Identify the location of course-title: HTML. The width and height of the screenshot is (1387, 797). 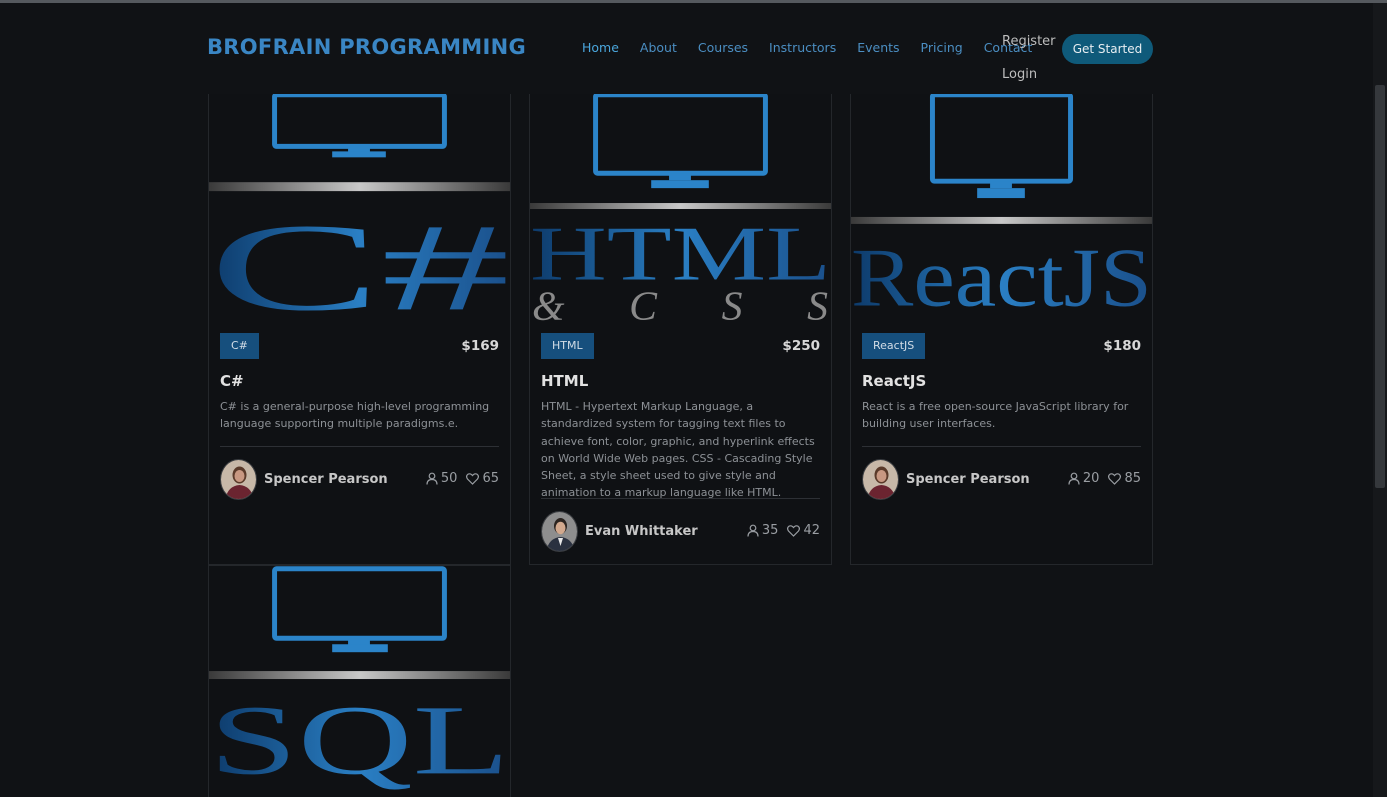
(564, 381).